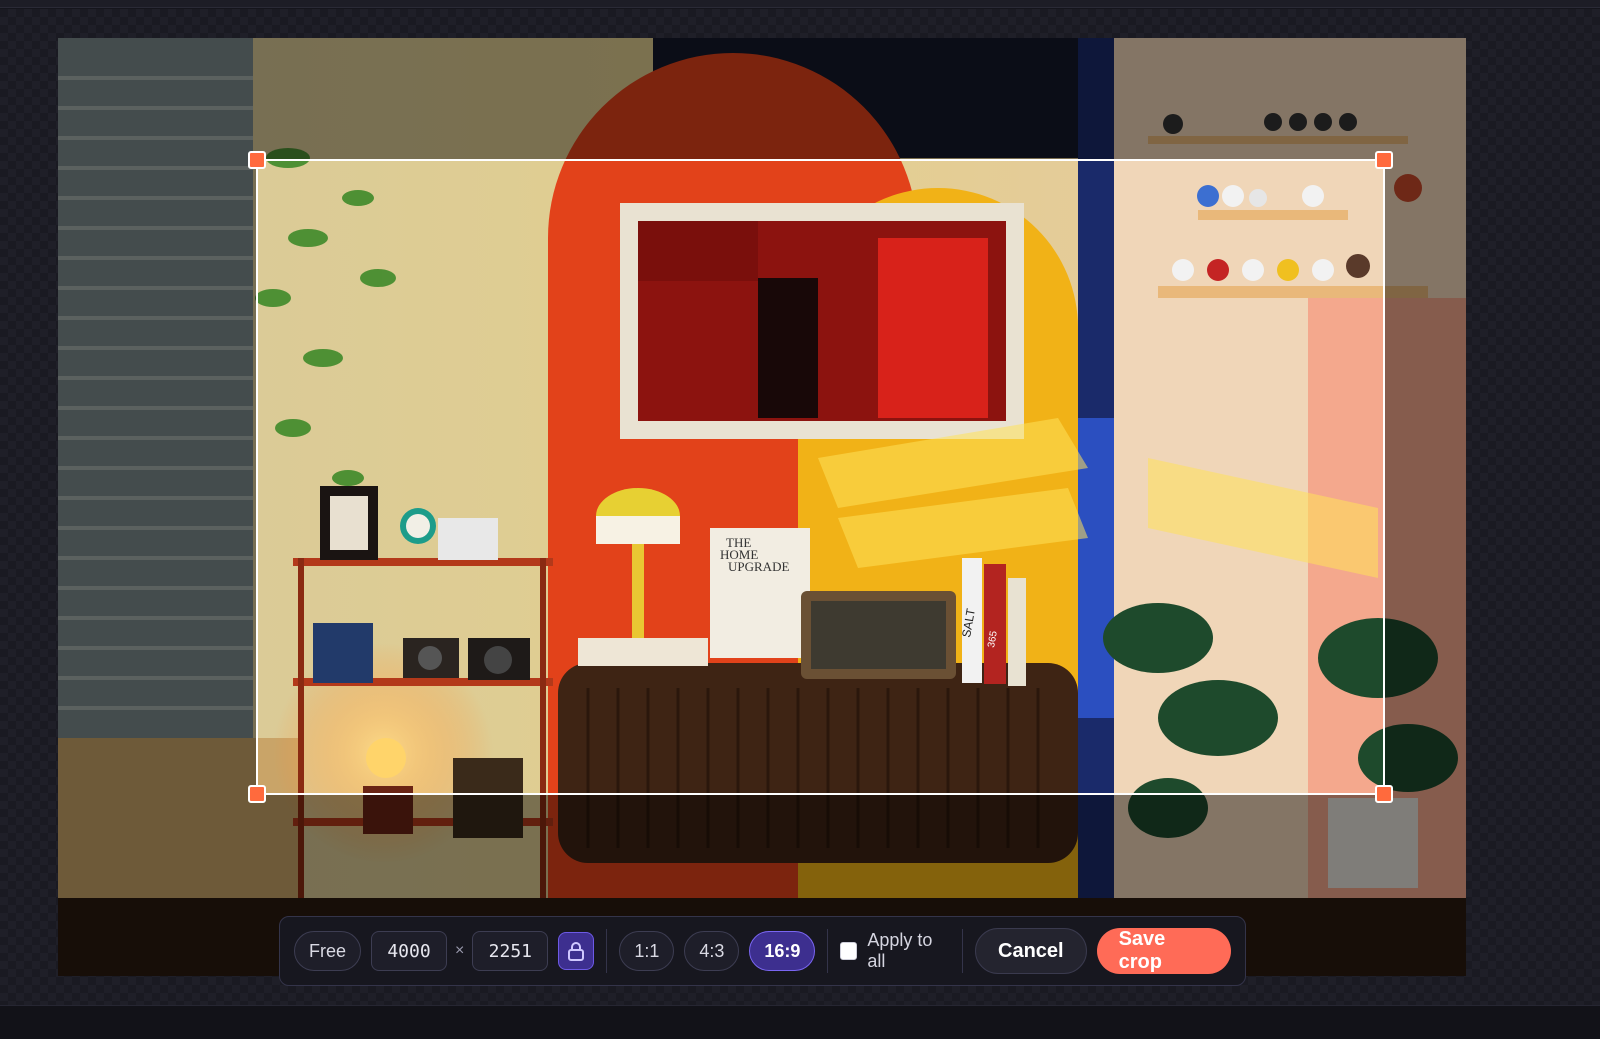  I want to click on lock-icon, so click(576, 951).